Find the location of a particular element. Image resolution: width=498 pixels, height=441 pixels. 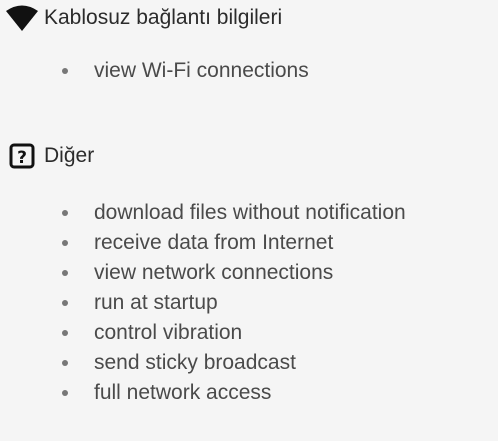

permission-label: full network access is located at coordinates (183, 392).